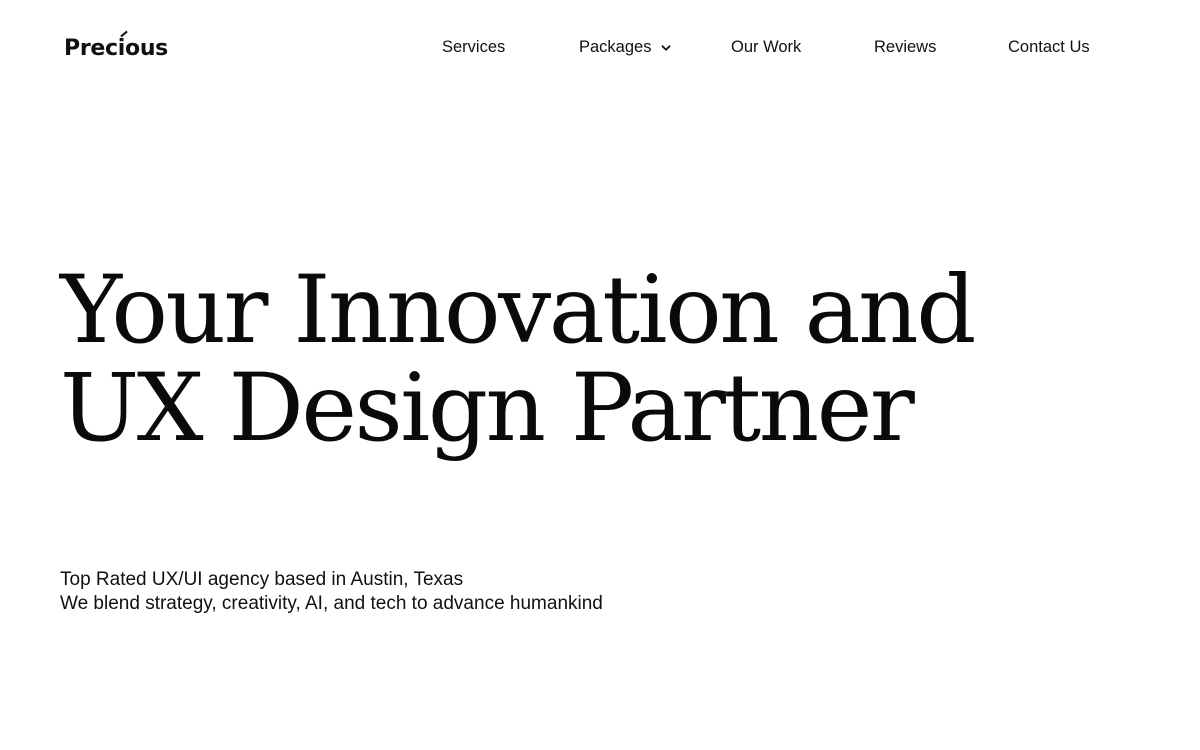  What do you see at coordinates (766, 47) in the screenshot?
I see `nav-our-work: Our Work` at bounding box center [766, 47].